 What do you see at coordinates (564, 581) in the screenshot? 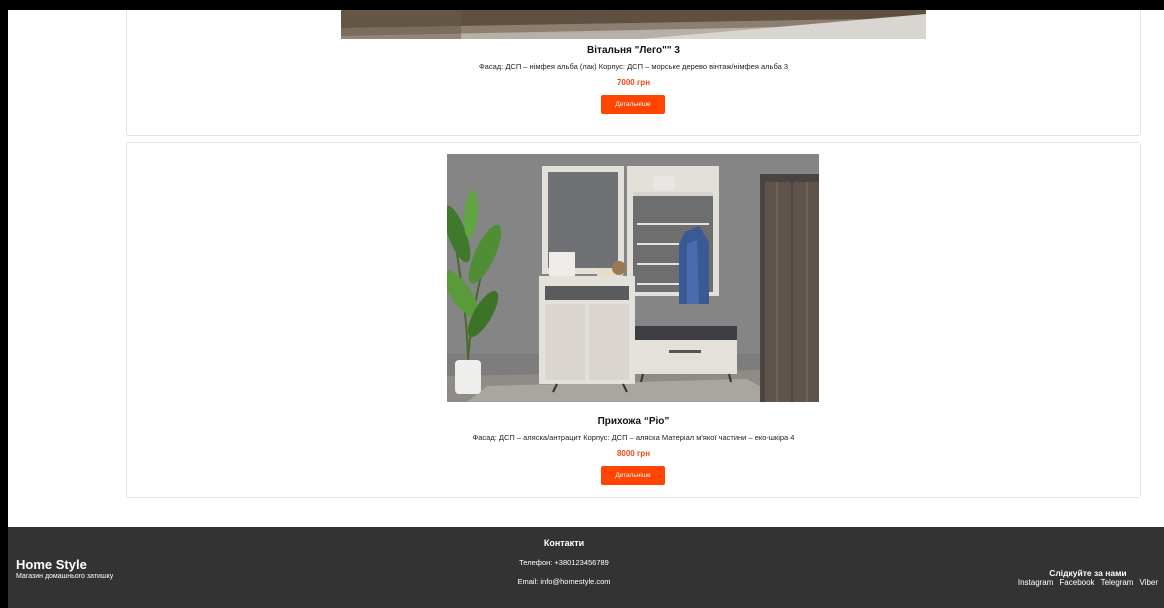
I see `contact-email: Email: info@homestyle.com` at bounding box center [564, 581].